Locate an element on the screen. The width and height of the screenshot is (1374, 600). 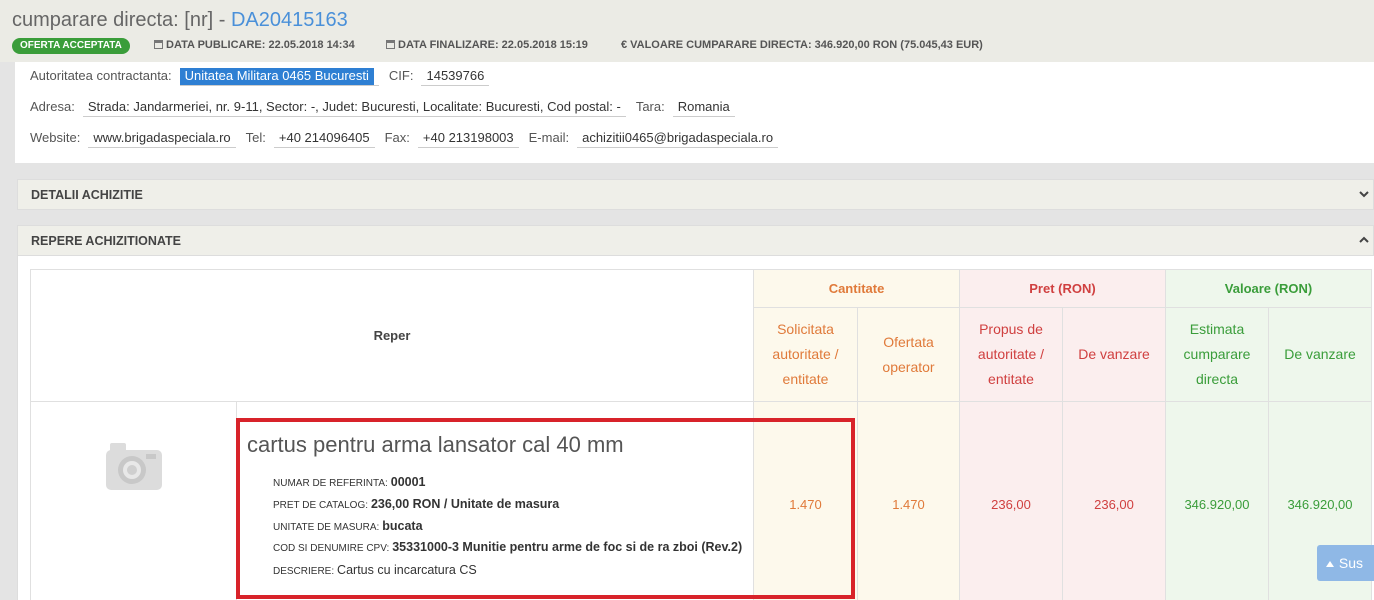
authority-text: Unitatea Militara 0465 Bucuresti is located at coordinates (276, 76).